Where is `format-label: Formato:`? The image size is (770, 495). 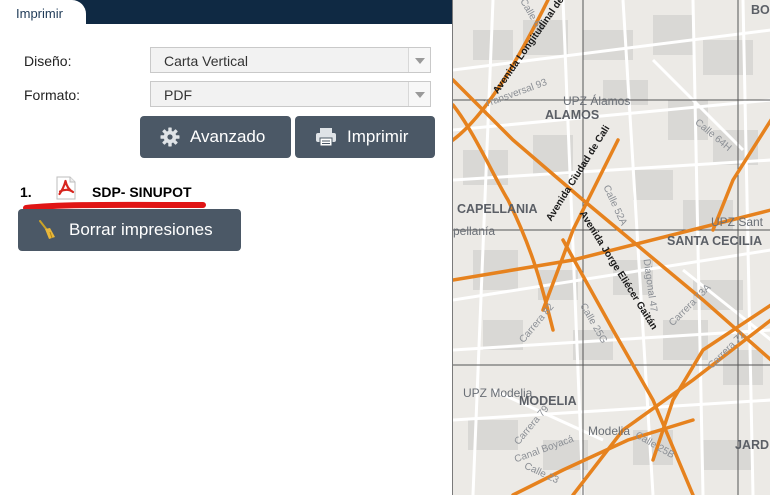 format-label: Formato: is located at coordinates (52, 95).